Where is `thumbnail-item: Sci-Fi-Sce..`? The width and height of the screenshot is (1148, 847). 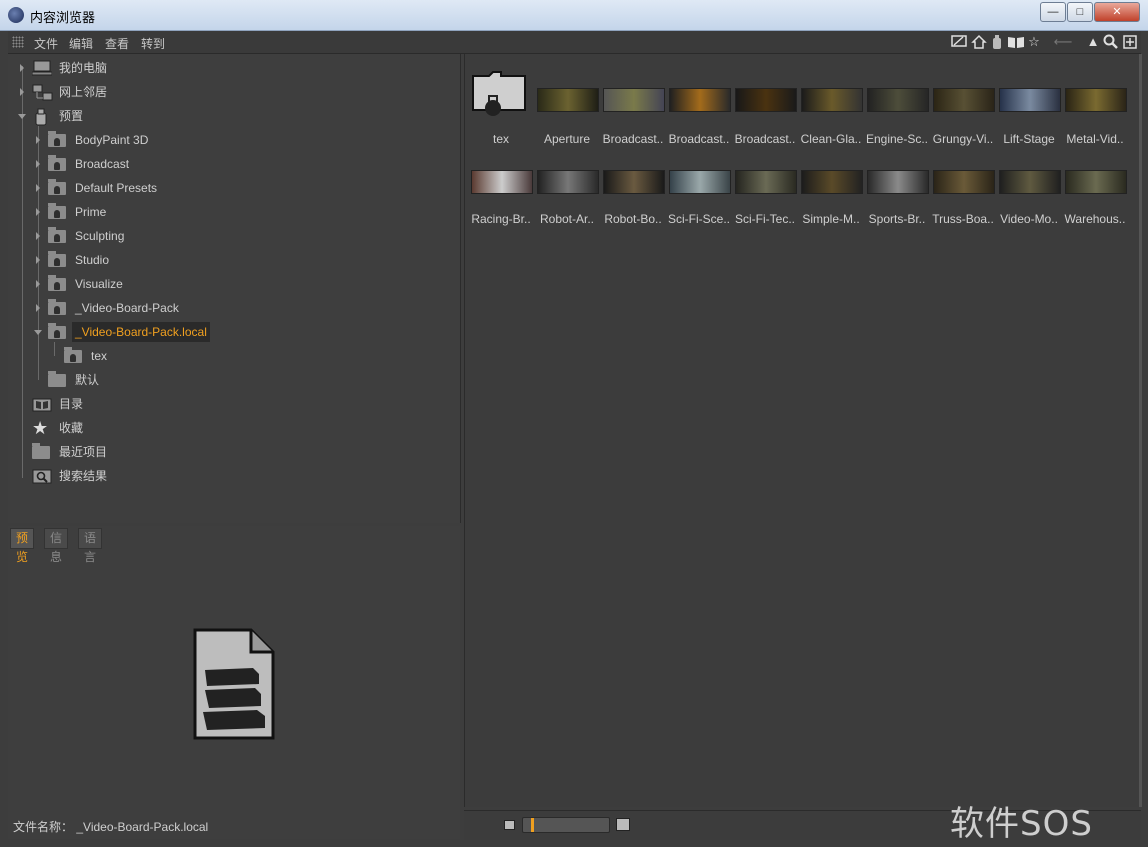 thumbnail-item: Sci-Fi-Sce.. is located at coordinates (699, 186).